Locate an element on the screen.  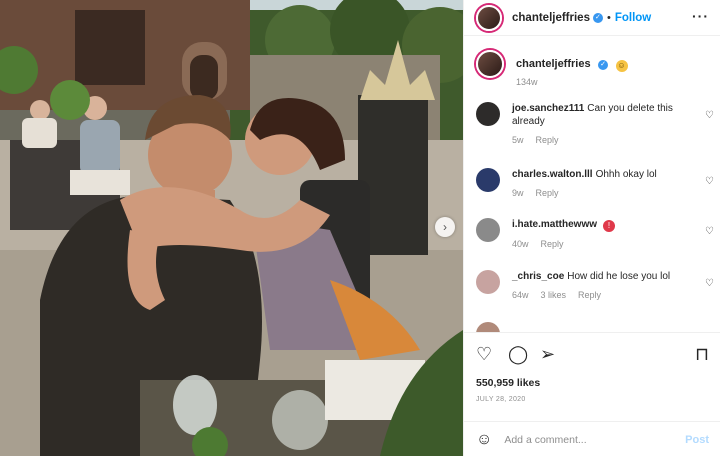
comment-time: 40w is located at coordinates (520, 244).